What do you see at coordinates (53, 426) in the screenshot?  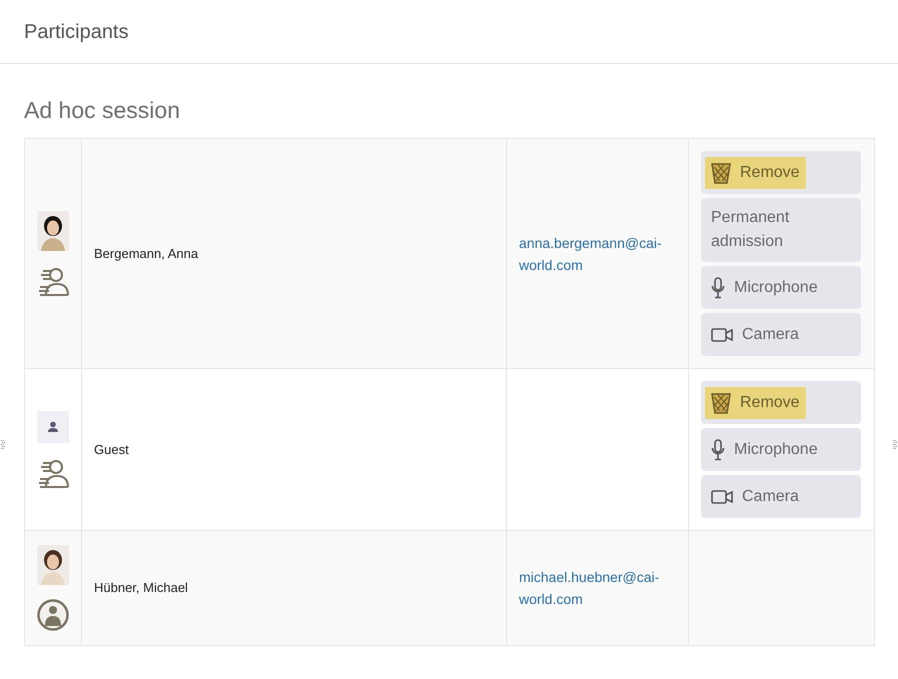 I see `avatar-placeholder-icon` at bounding box center [53, 426].